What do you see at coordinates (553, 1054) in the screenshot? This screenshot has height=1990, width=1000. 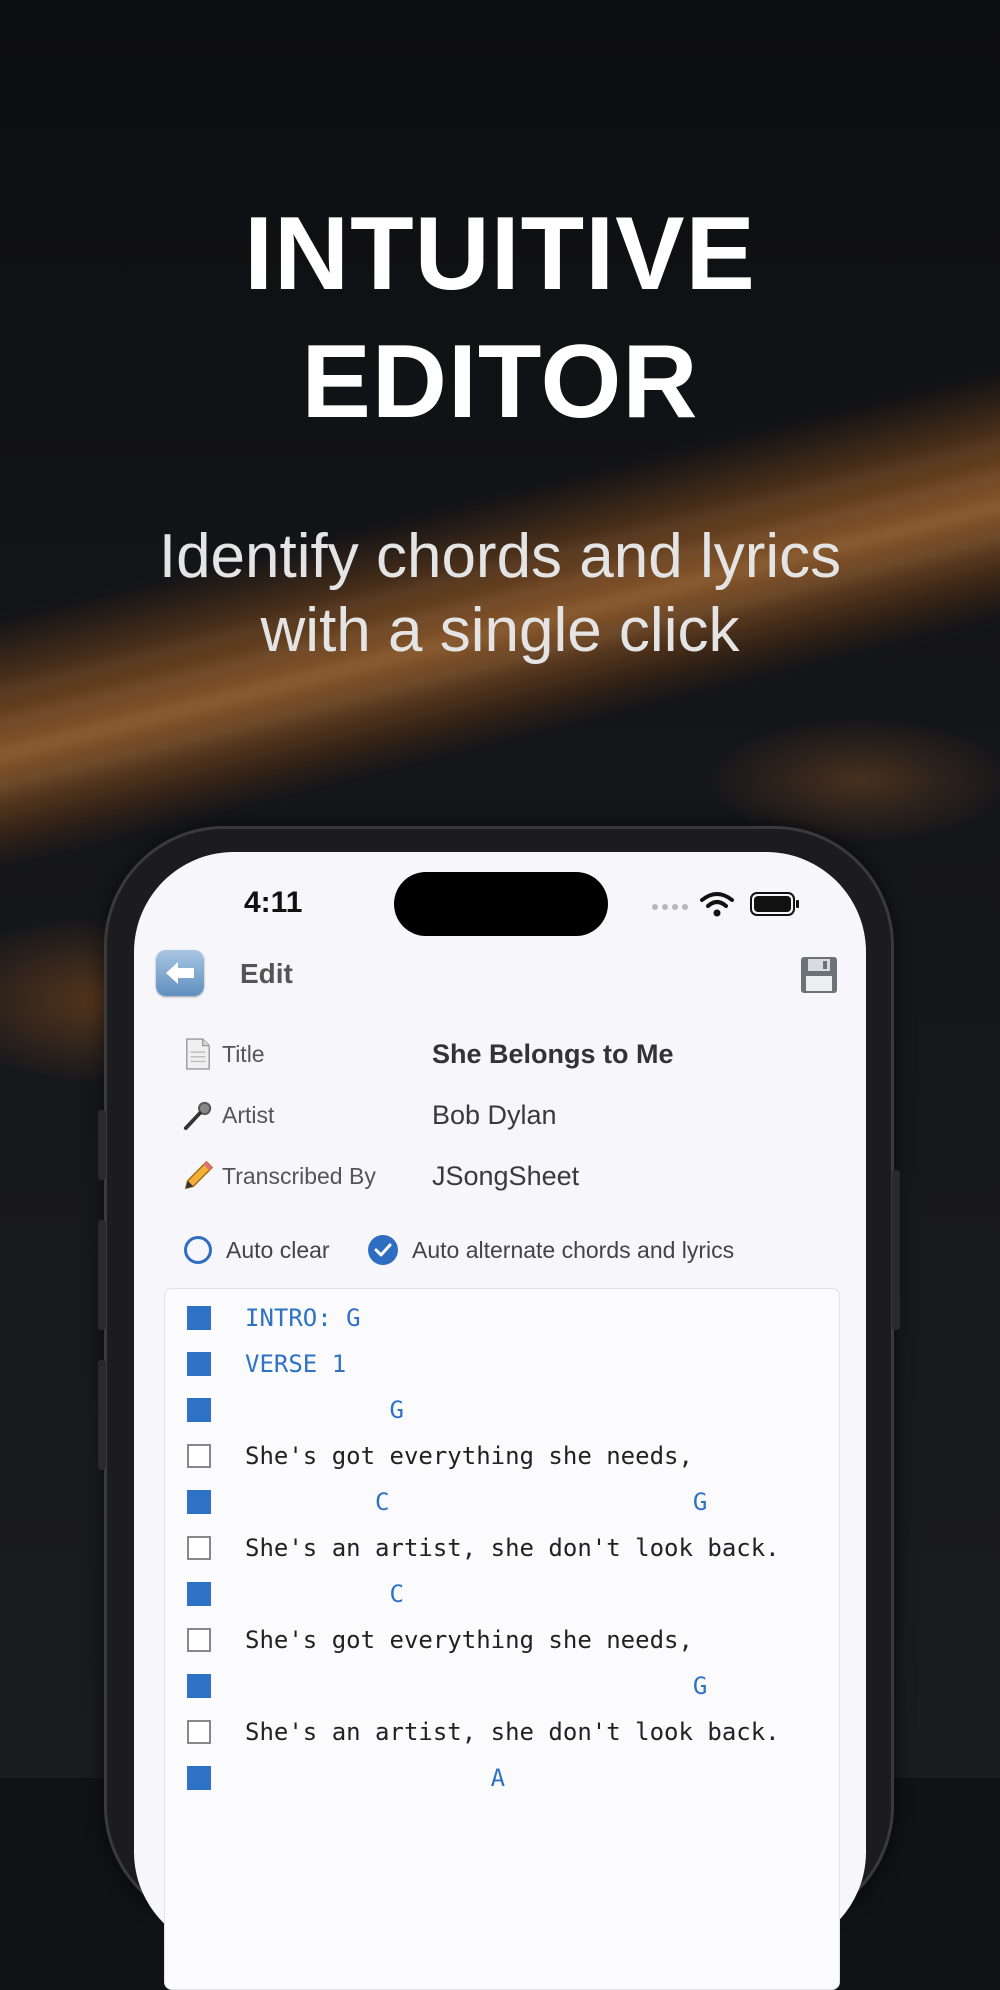 I see `title-value: She Belongs to Me` at bounding box center [553, 1054].